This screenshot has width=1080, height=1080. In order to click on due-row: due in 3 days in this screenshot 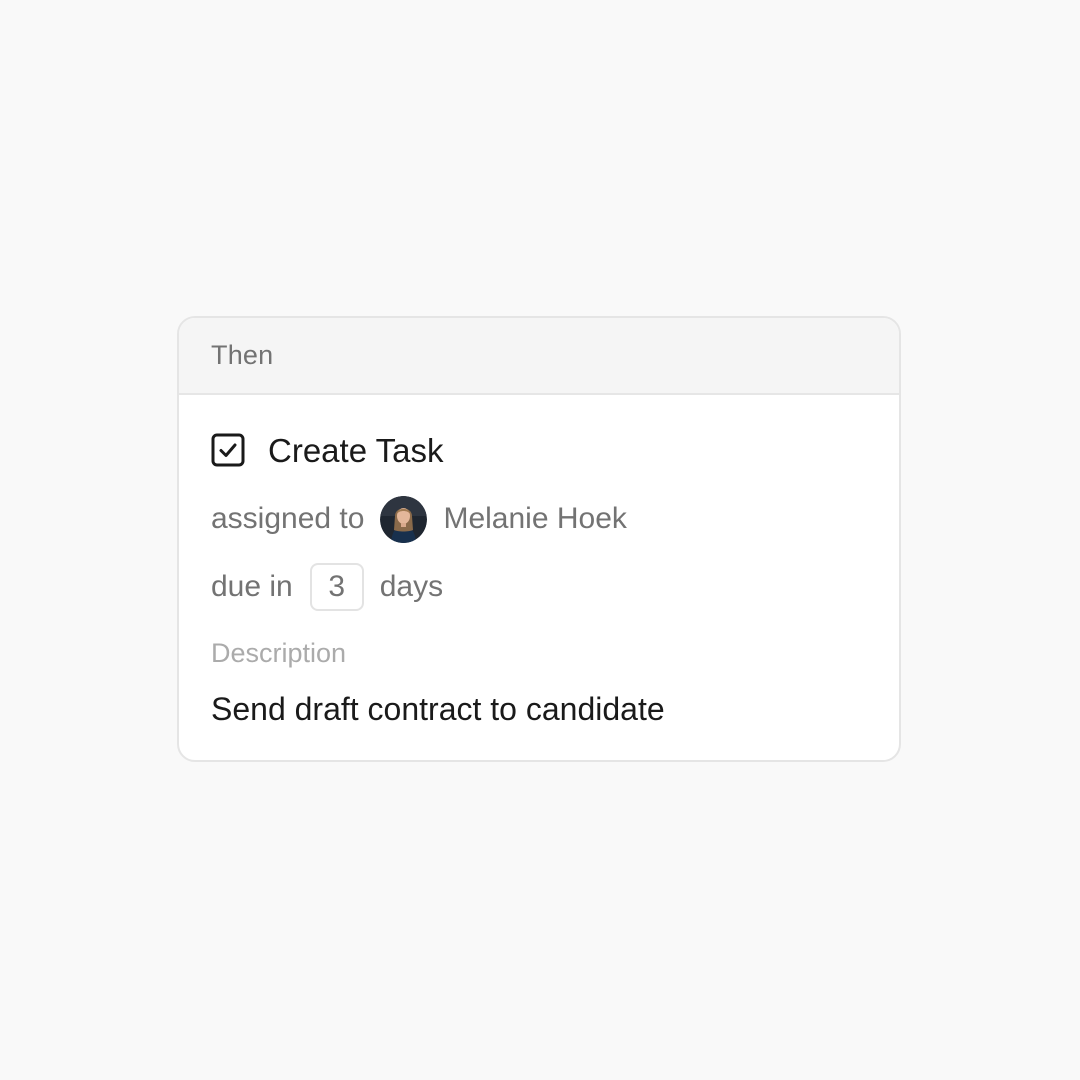, I will do `click(327, 587)`.